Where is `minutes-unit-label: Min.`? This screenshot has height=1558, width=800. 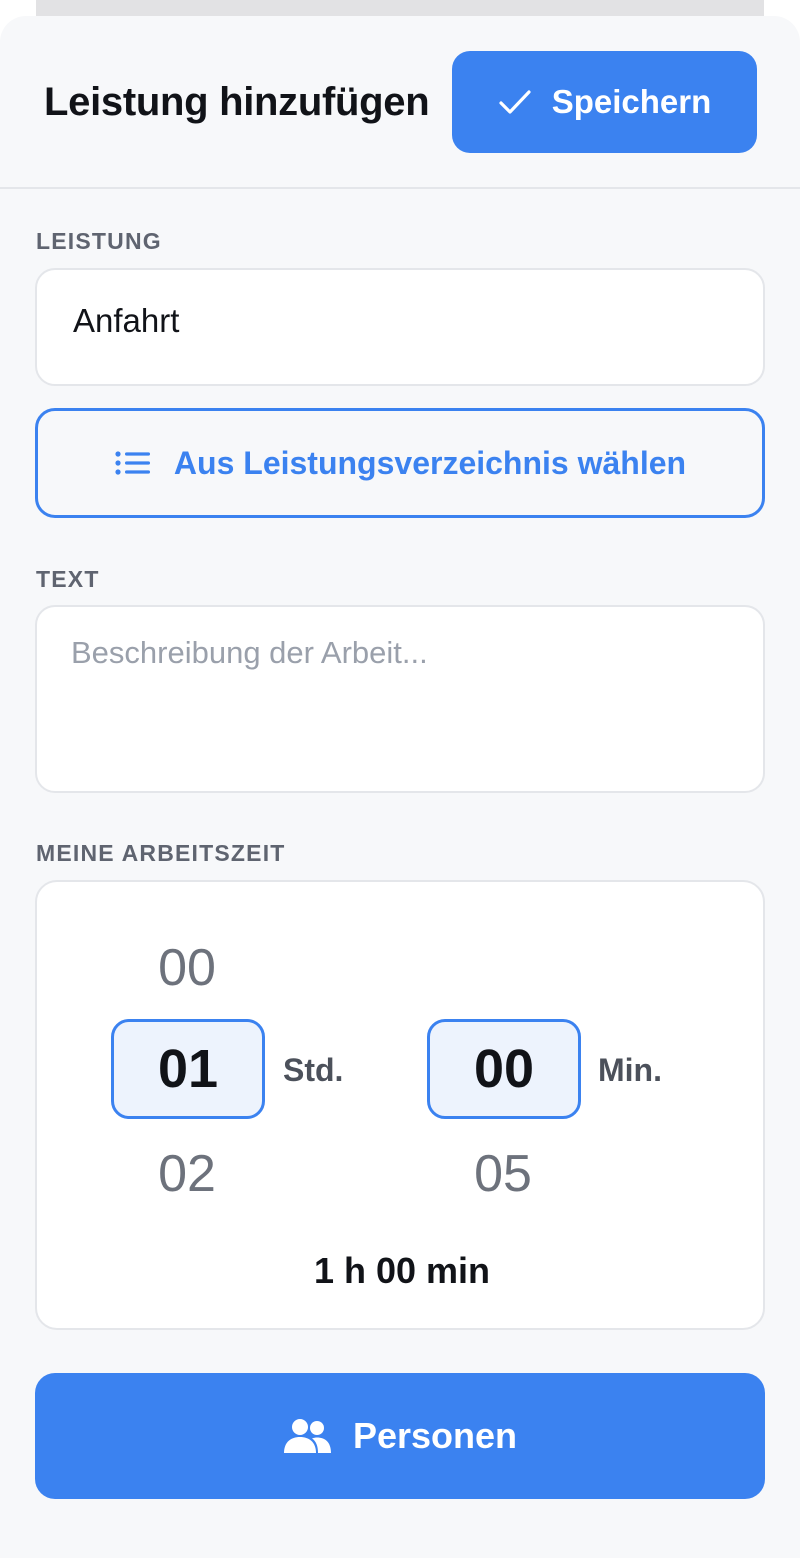
minutes-unit-label: Min. is located at coordinates (630, 1070).